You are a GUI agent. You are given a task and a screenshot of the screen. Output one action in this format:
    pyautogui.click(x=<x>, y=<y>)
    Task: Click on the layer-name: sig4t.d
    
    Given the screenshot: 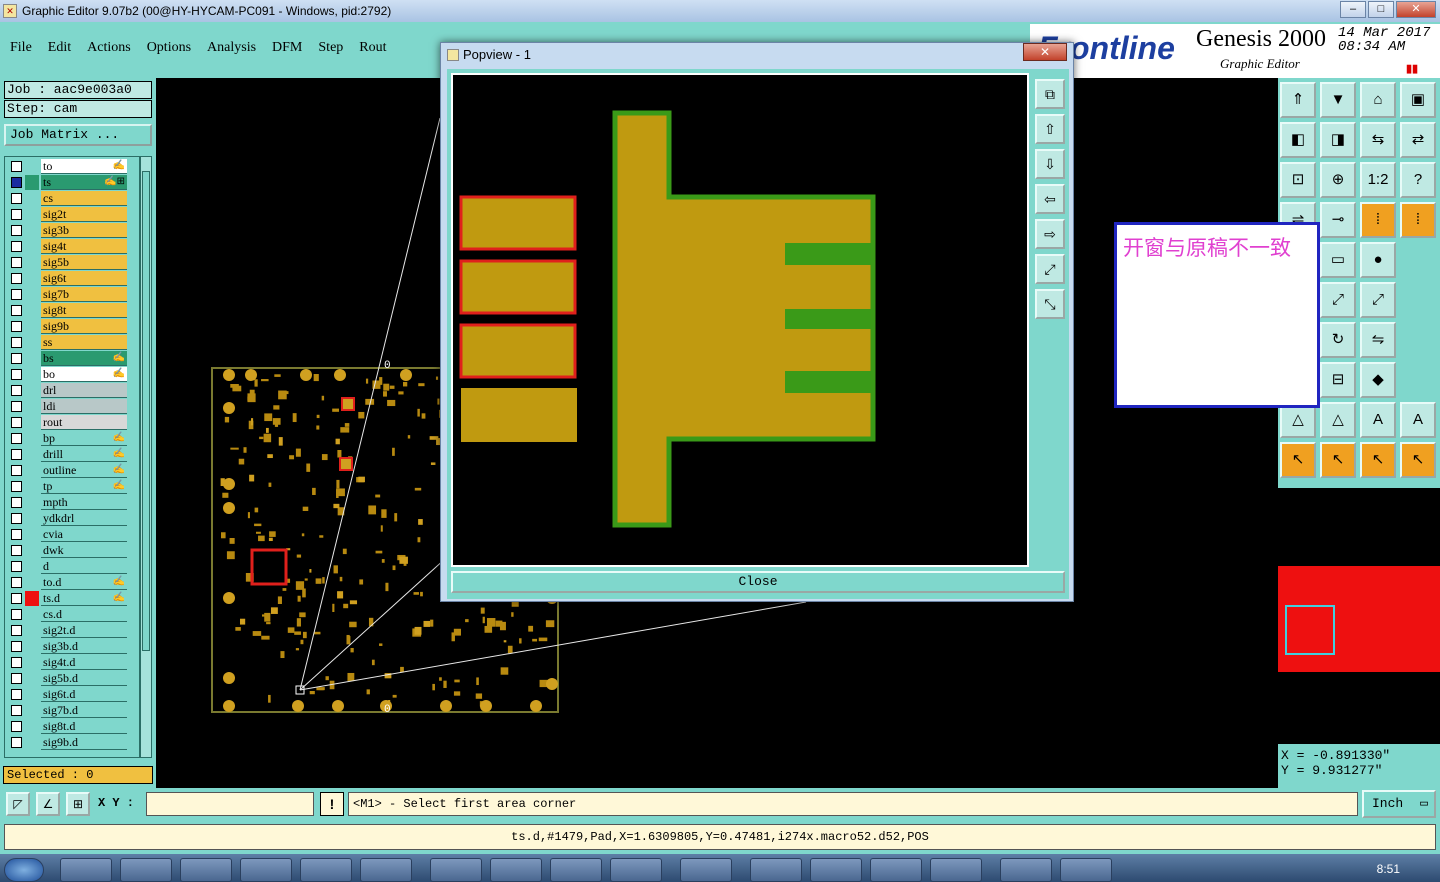 What is the action you would take?
    pyautogui.click(x=84, y=662)
    